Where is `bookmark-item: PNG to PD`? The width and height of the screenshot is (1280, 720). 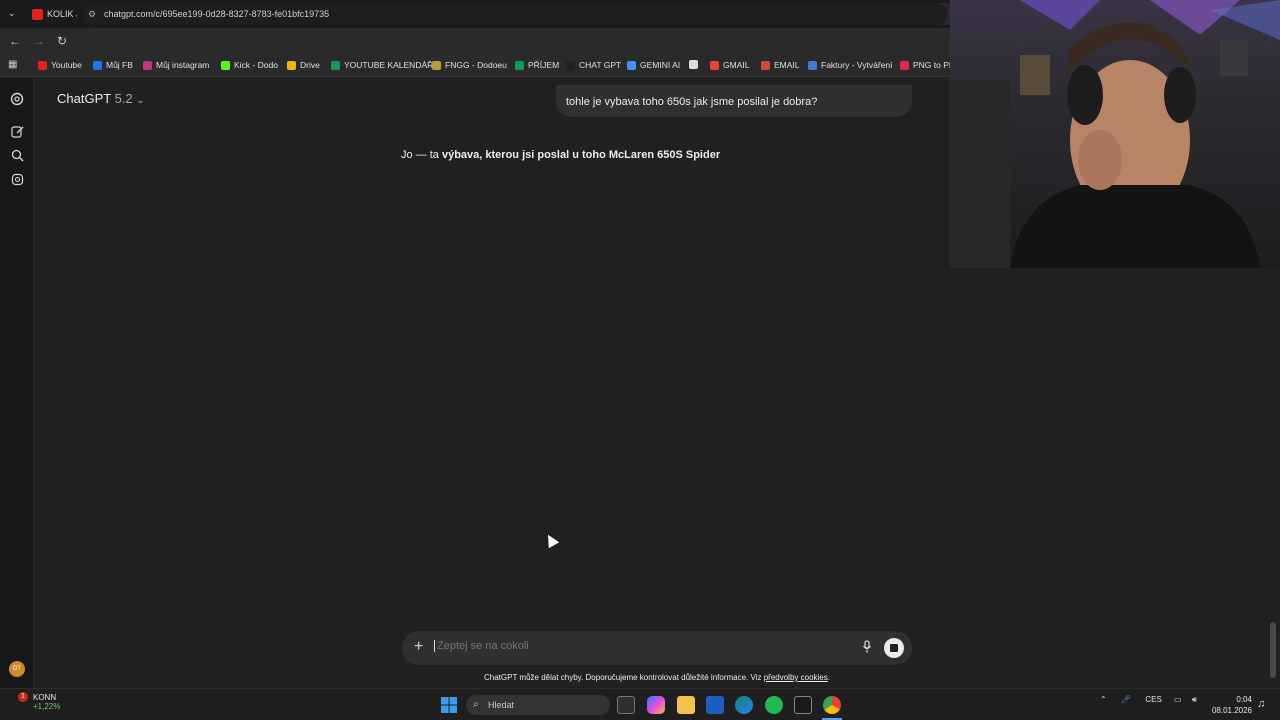 bookmark-item: PNG to PD is located at coordinates (927, 65).